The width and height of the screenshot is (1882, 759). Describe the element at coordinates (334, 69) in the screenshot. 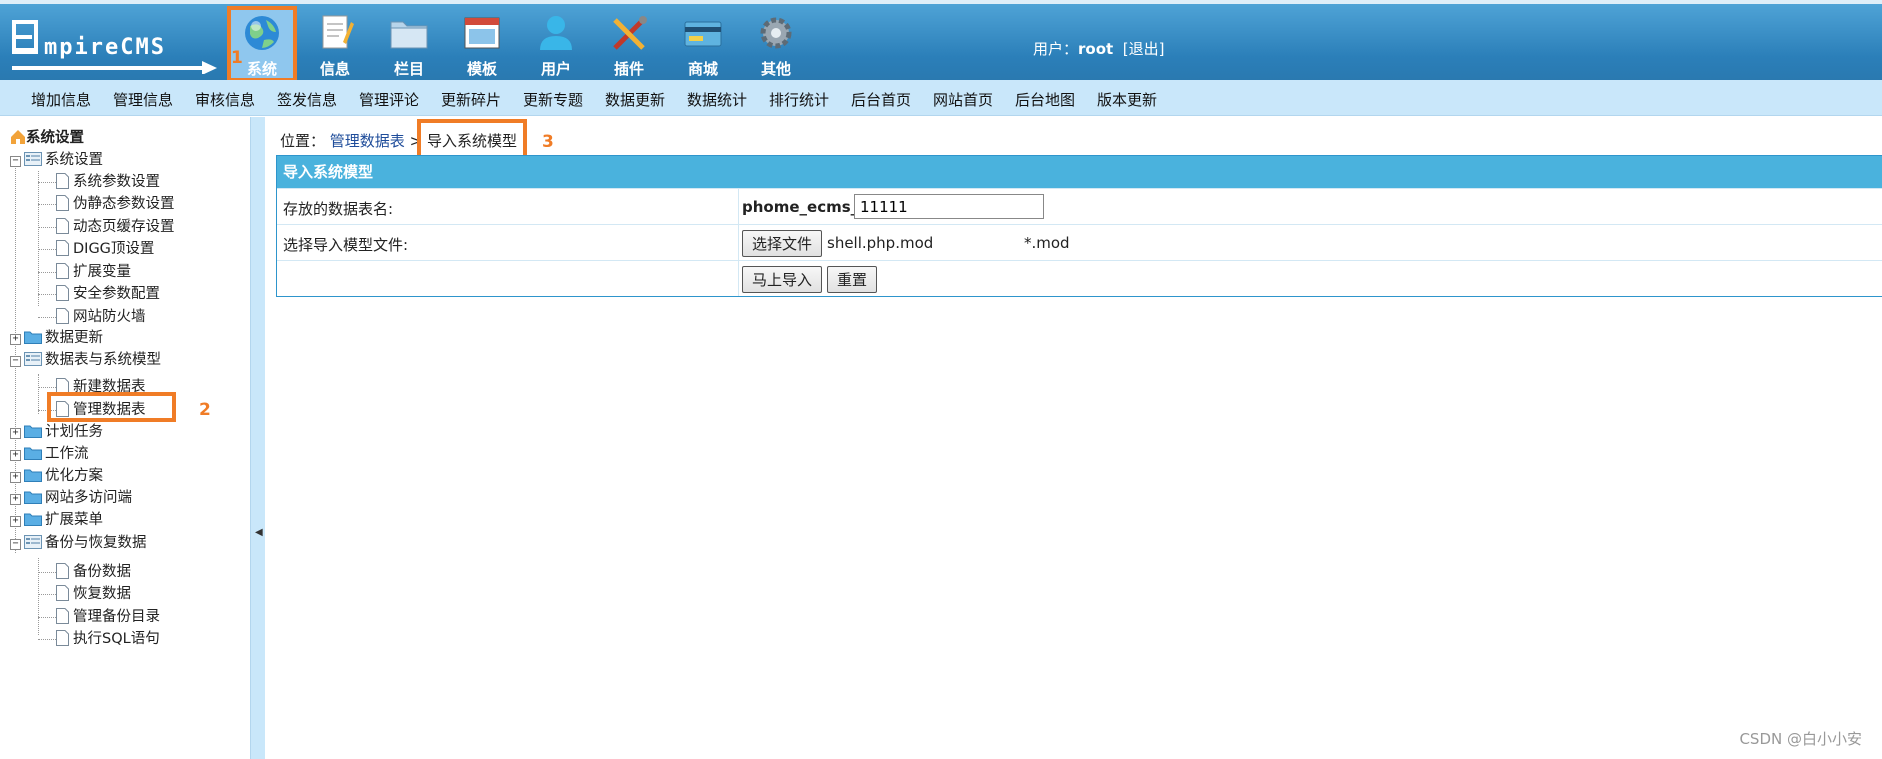

I see `nav-label: 信息` at that location.